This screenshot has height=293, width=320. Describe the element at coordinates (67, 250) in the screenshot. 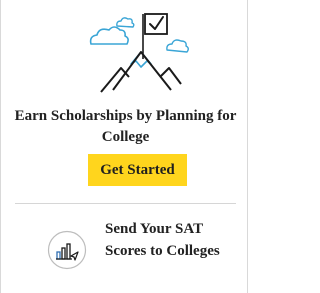

I see `bar-chart-send-icon` at that location.